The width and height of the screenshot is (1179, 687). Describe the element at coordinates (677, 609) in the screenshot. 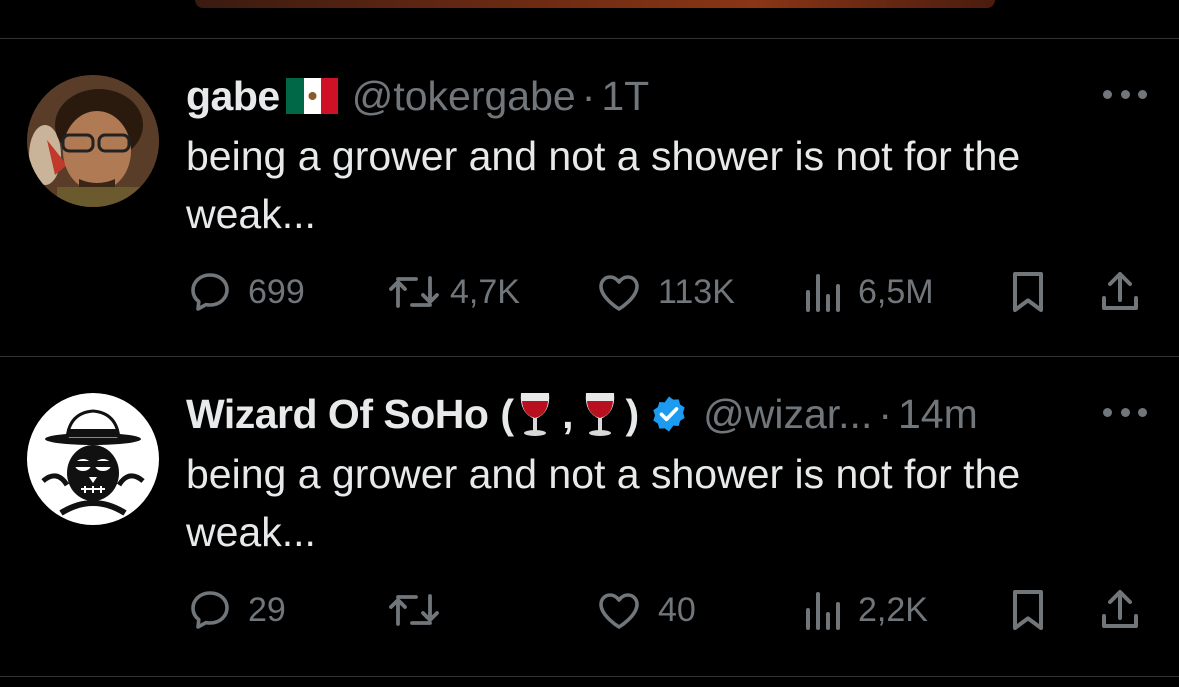

I see `like-count: 40` at that location.